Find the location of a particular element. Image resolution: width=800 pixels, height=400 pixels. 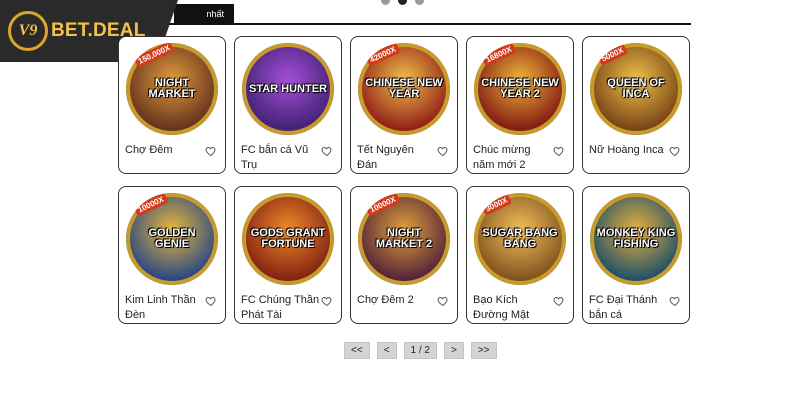

first-page-button: << is located at coordinates (357, 350).